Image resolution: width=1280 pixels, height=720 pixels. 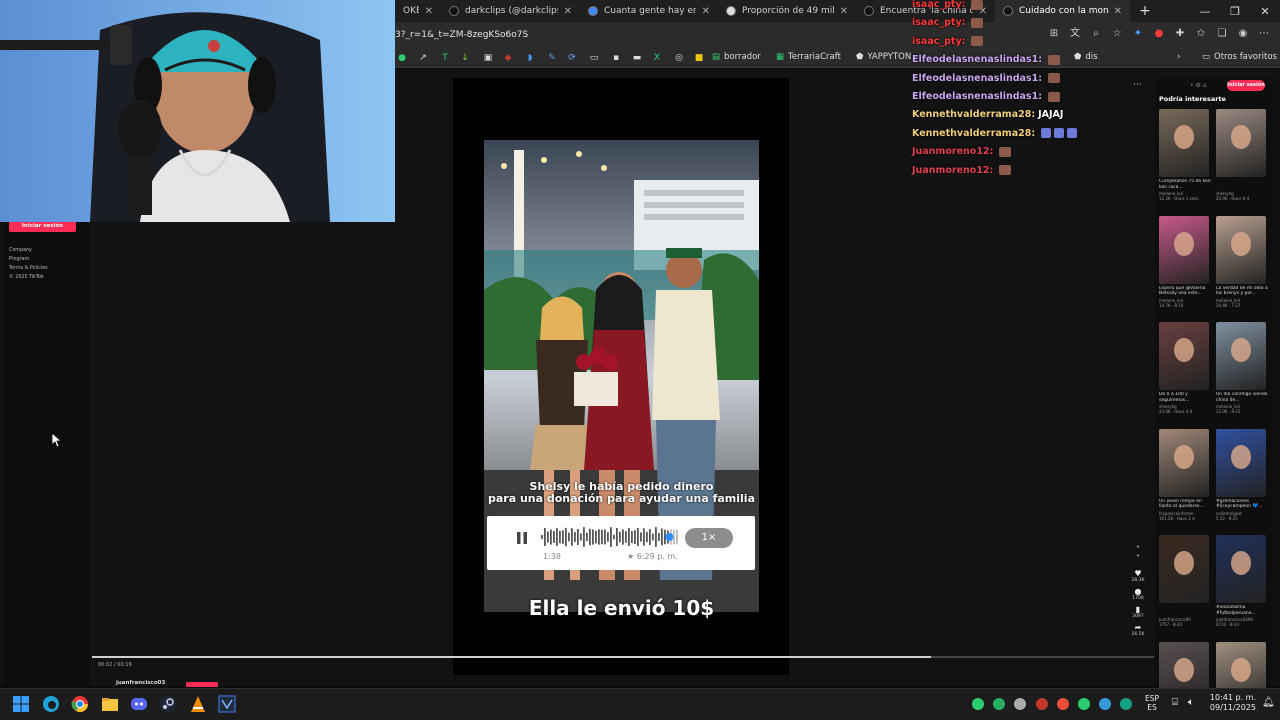 What do you see at coordinates (736, 57) in the screenshot?
I see `bookmark-borrador: ▤ borrador` at bounding box center [736, 57].